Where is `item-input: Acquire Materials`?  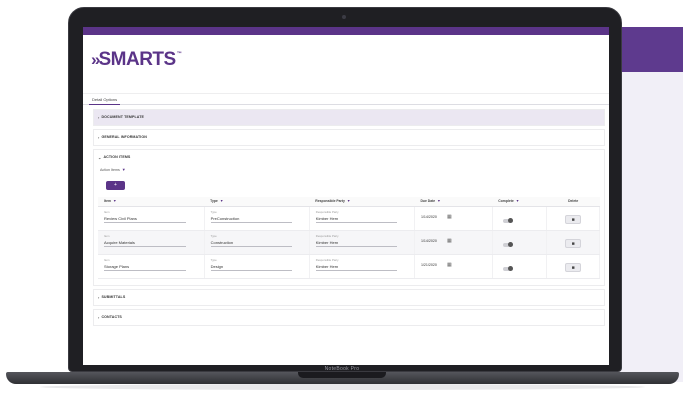
item-input: Acquire Materials is located at coordinates (145, 243).